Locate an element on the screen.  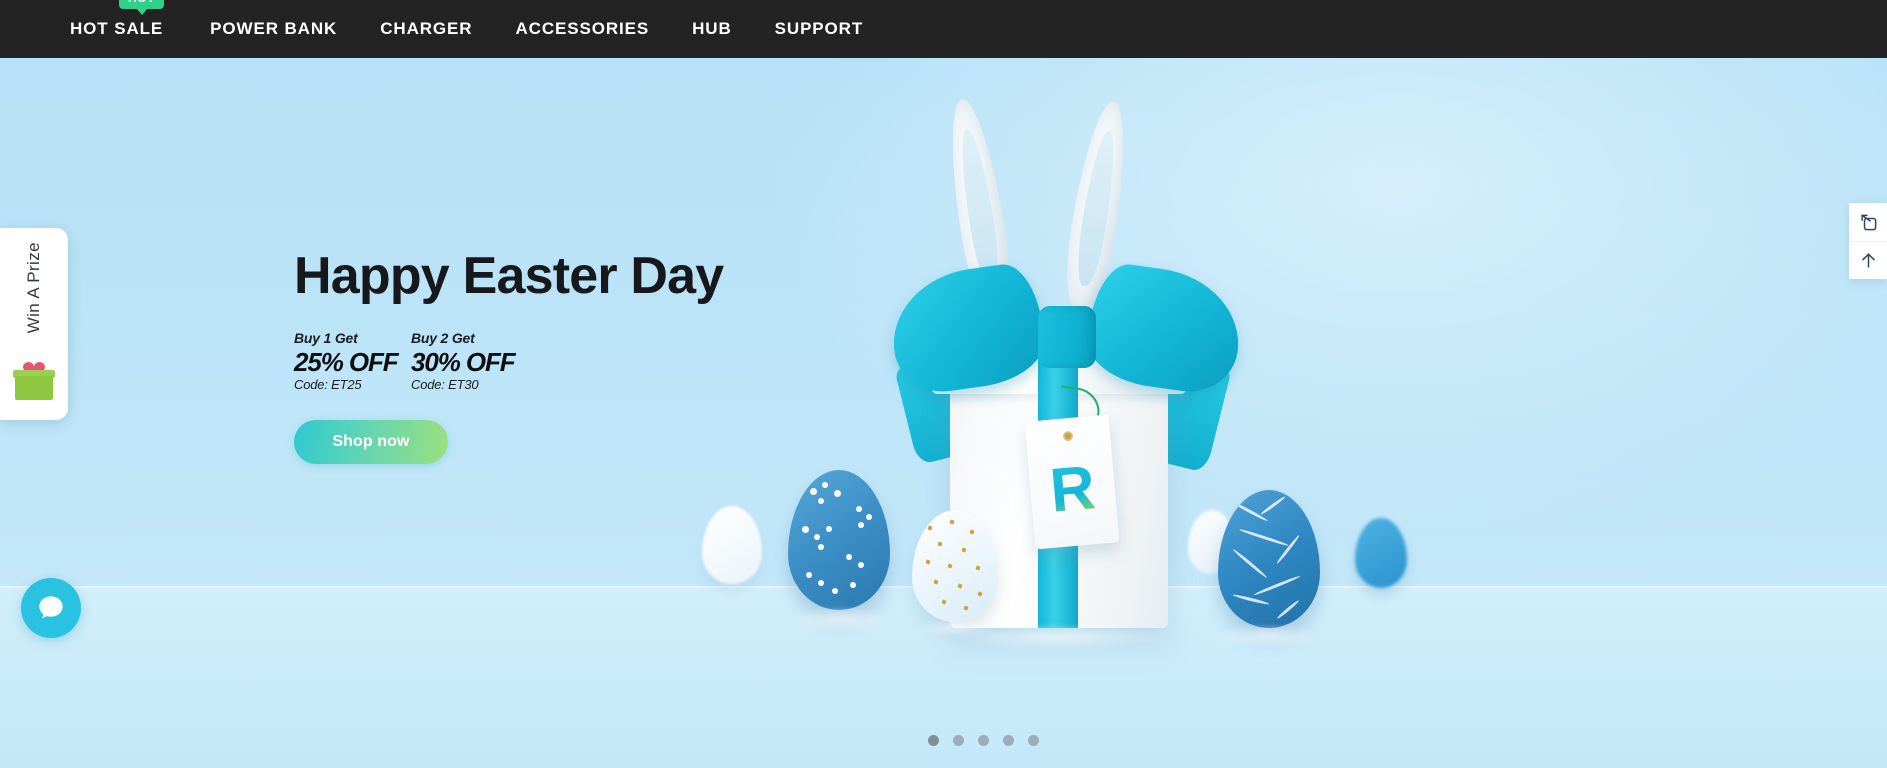
floating-side-toolbar is located at coordinates (1868, 241).